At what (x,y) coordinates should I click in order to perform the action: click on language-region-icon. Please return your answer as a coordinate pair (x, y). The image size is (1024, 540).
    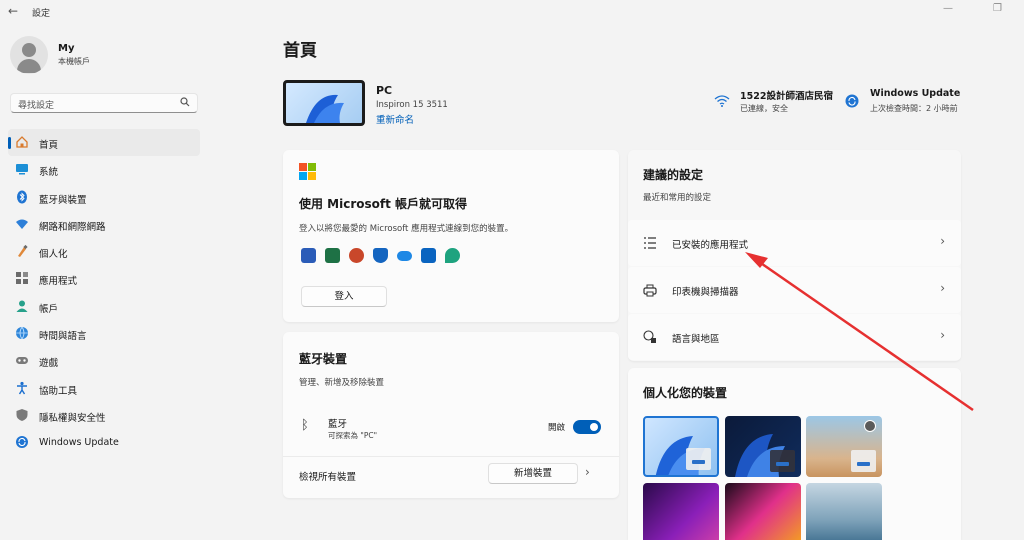
    Looking at the image, I should click on (649, 336).